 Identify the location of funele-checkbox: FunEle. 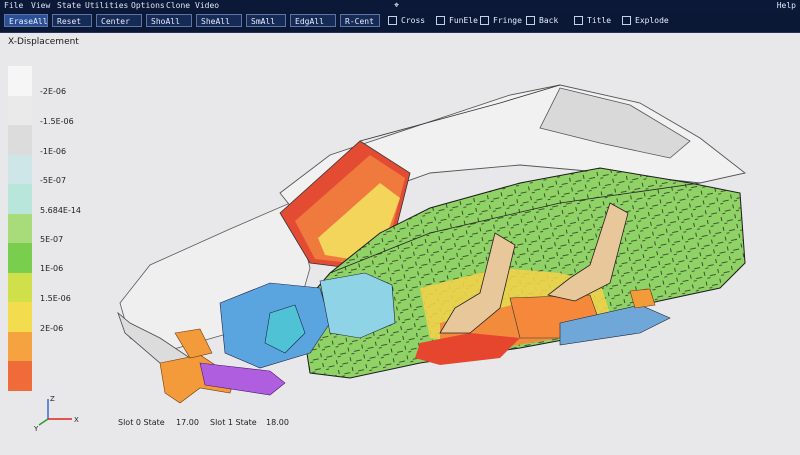
(457, 21).